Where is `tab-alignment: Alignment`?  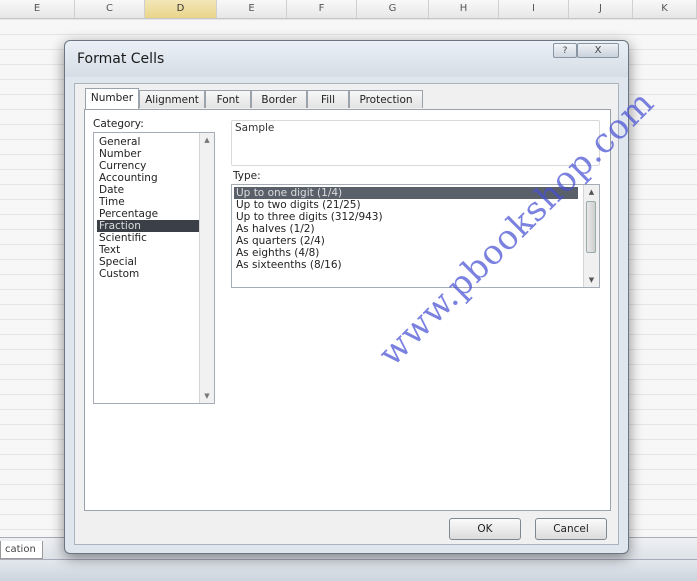
tab-alignment: Alignment is located at coordinates (172, 99).